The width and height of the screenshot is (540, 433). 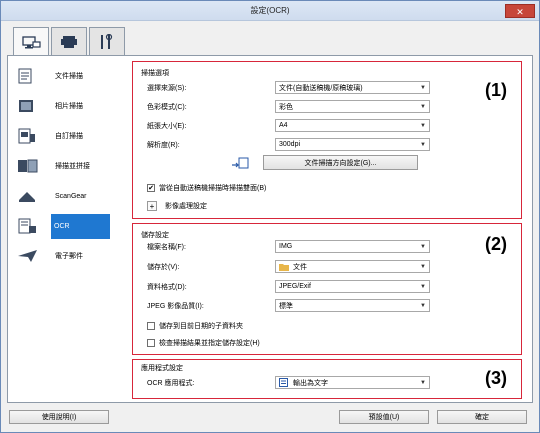 I want to click on sidebar-item-label: 自訂掃描, so click(x=69, y=136).